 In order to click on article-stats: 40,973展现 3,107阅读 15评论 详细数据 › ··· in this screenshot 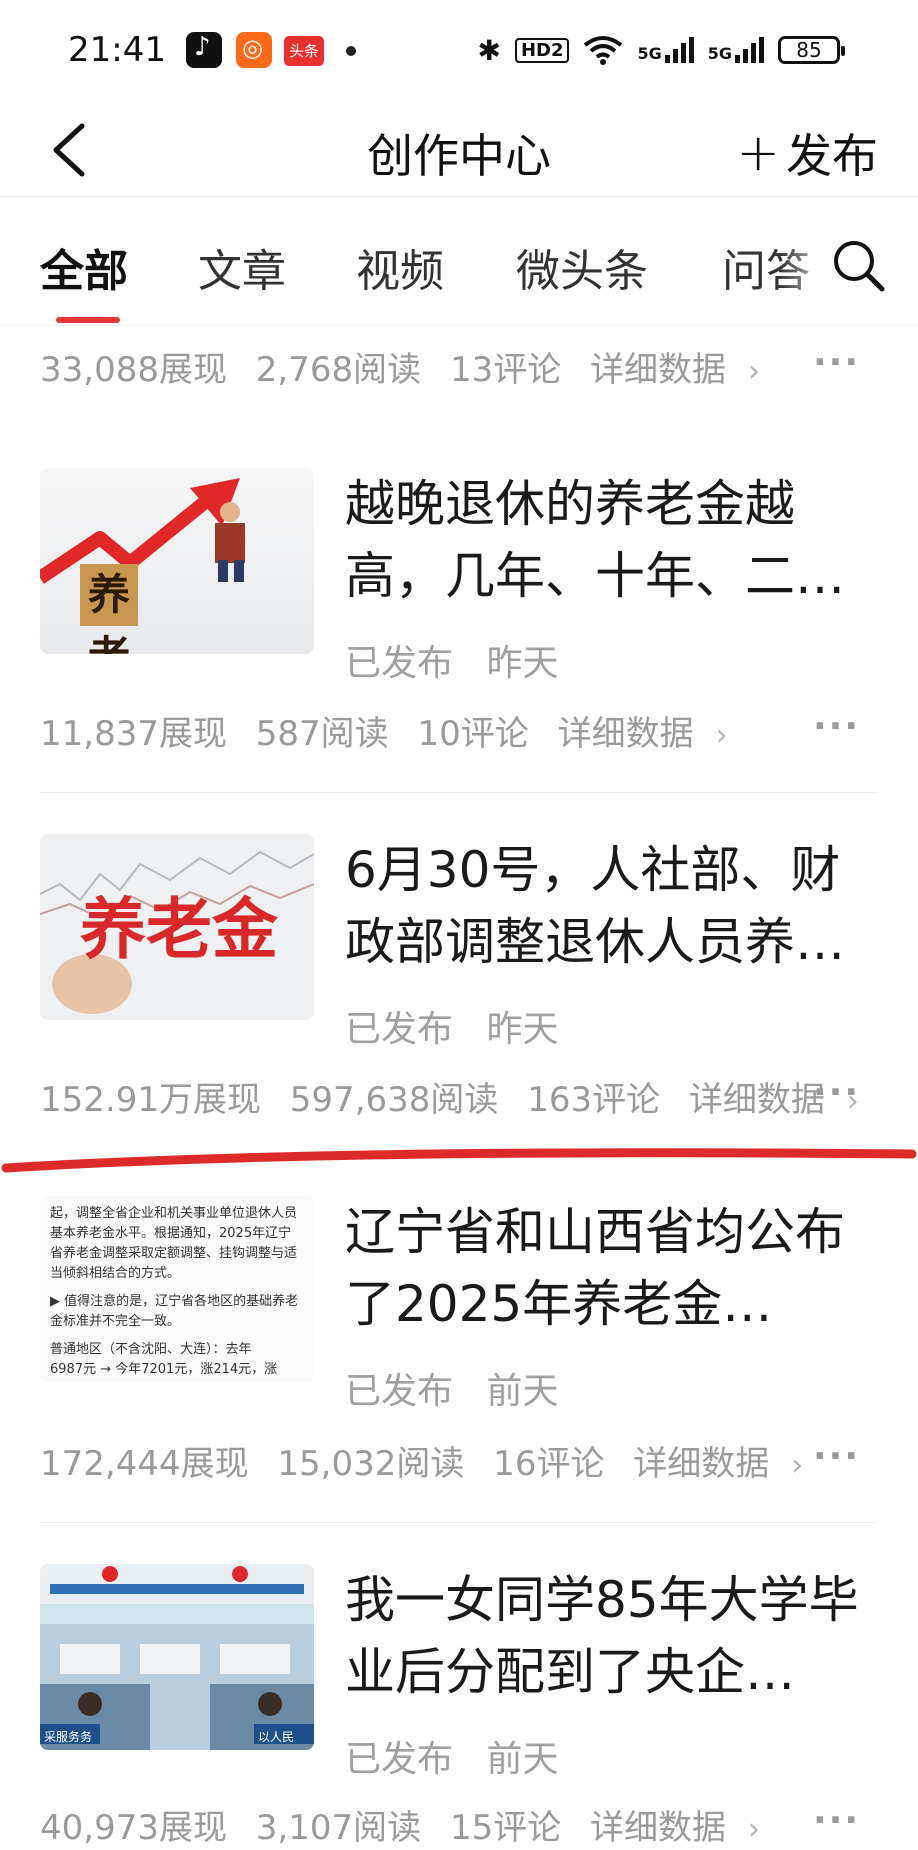, I will do `click(459, 1825)`.